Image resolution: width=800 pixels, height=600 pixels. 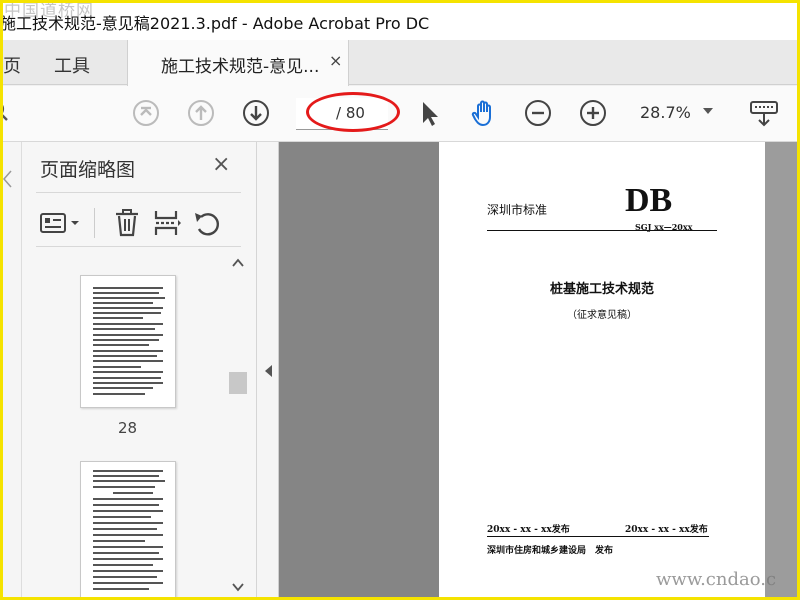 What do you see at coordinates (764, 113) in the screenshot?
I see `keyboard-scroll-icon` at bounding box center [764, 113].